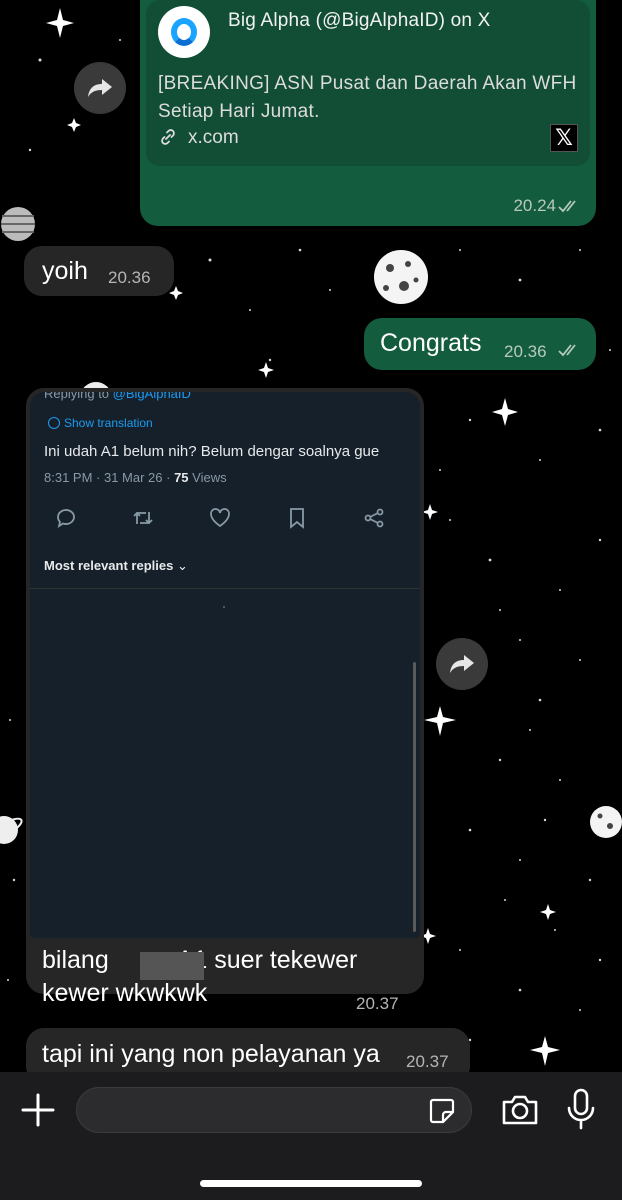 This screenshot has height=1200, width=622. Describe the element at coordinates (581, 1109) in the screenshot. I see `microphone-icon` at that location.